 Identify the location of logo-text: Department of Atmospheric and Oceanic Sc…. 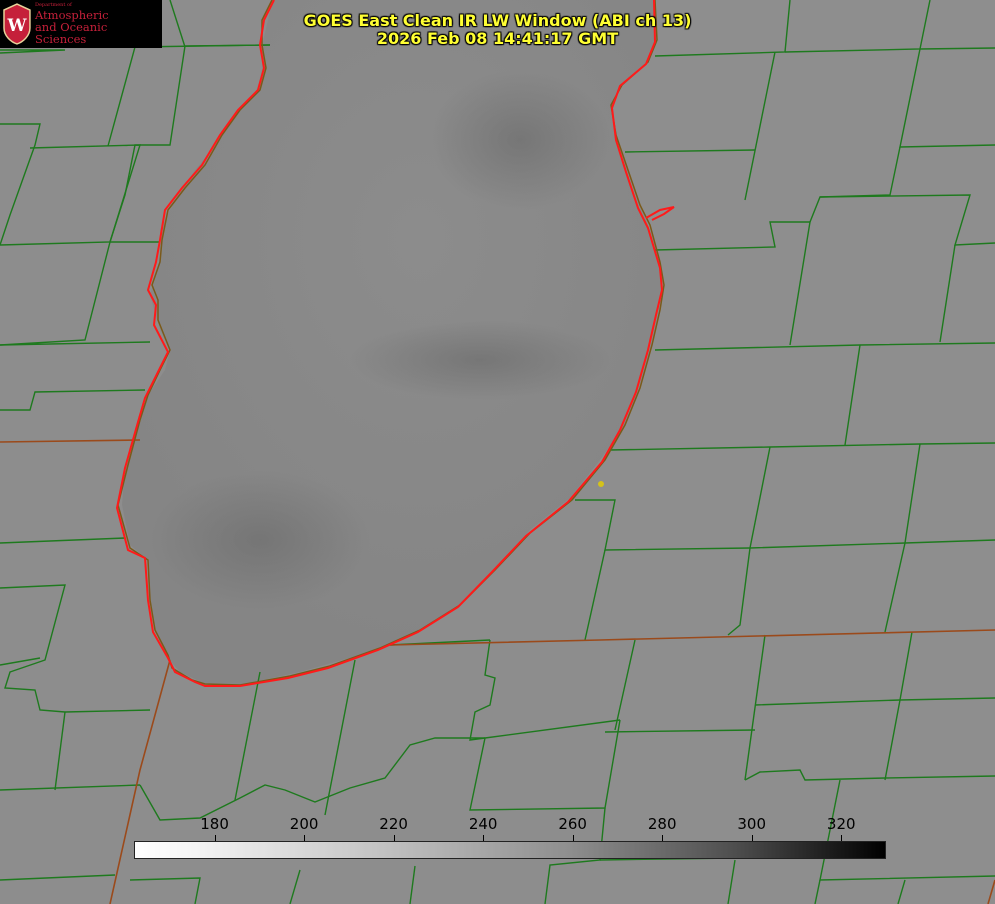
(98, 24).